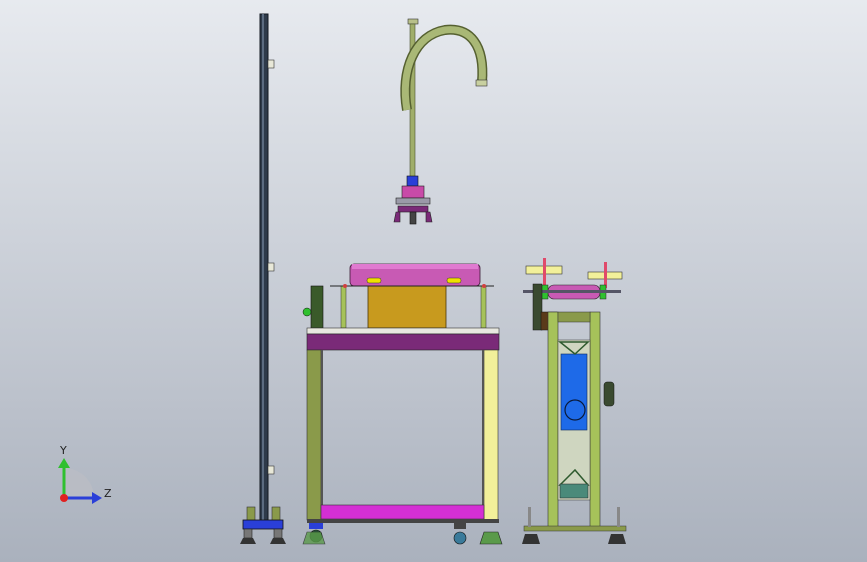  What do you see at coordinates (413, 21) in the screenshot?
I see `gripper-top-cap` at bounding box center [413, 21].